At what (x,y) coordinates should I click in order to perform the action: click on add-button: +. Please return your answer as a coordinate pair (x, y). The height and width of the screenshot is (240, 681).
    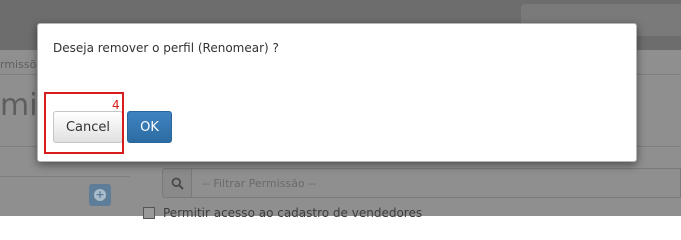
    Looking at the image, I should click on (100, 195).